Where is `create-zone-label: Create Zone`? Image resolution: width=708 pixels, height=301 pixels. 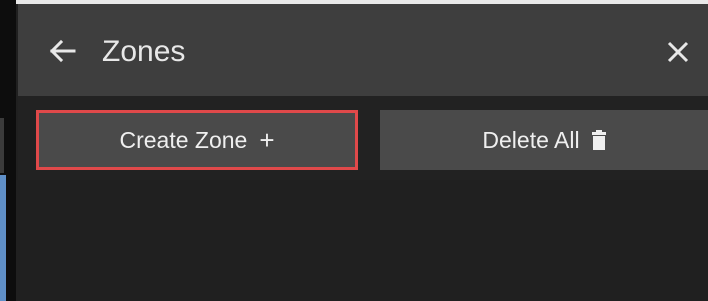
create-zone-label: Create Zone is located at coordinates (183, 139).